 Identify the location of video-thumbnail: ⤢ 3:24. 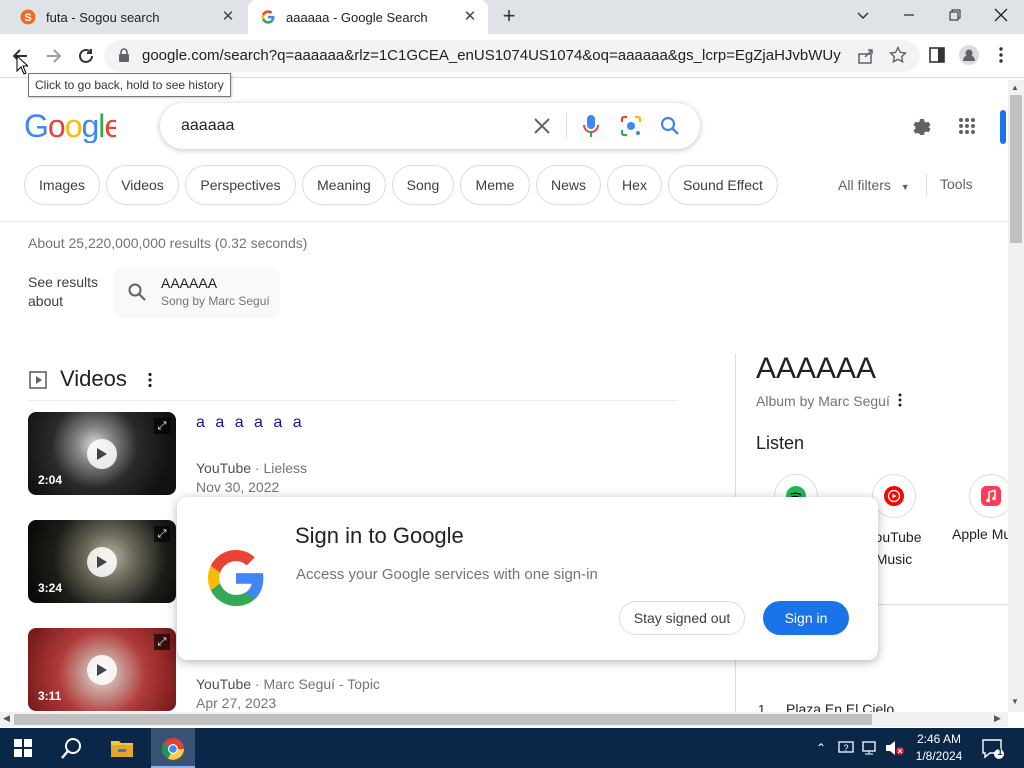
(102, 561).